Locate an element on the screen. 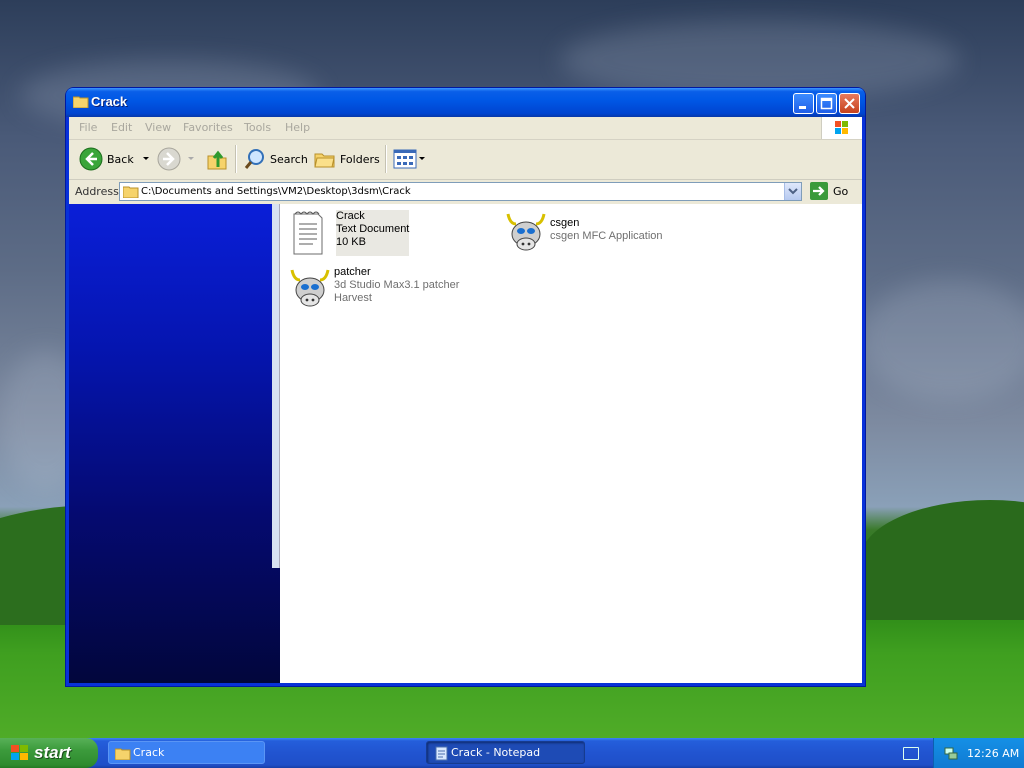 This screenshot has height=768, width=1024. menu-favorites: Favorites is located at coordinates (208, 127).